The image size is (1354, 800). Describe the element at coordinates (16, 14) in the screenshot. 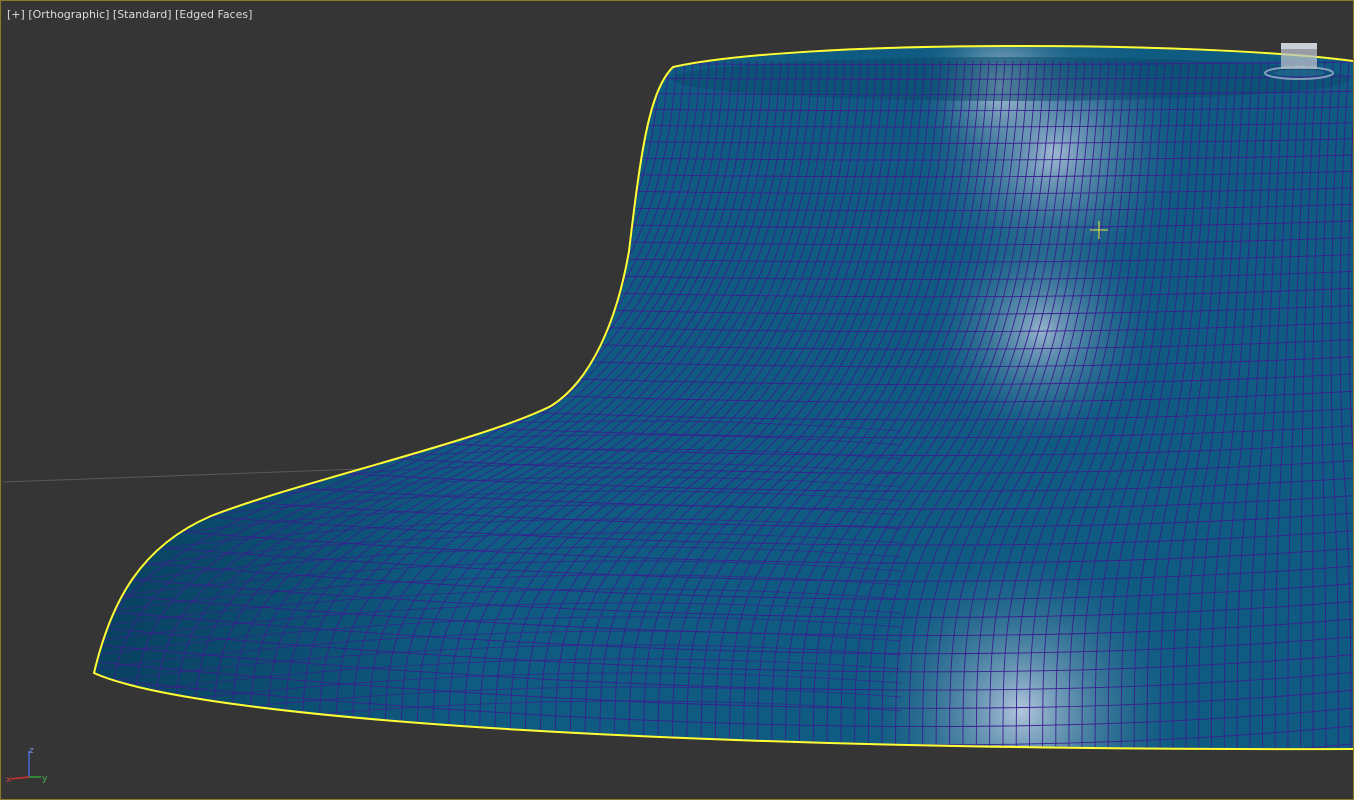

I see `viewport-plus-menu: [+]` at that location.